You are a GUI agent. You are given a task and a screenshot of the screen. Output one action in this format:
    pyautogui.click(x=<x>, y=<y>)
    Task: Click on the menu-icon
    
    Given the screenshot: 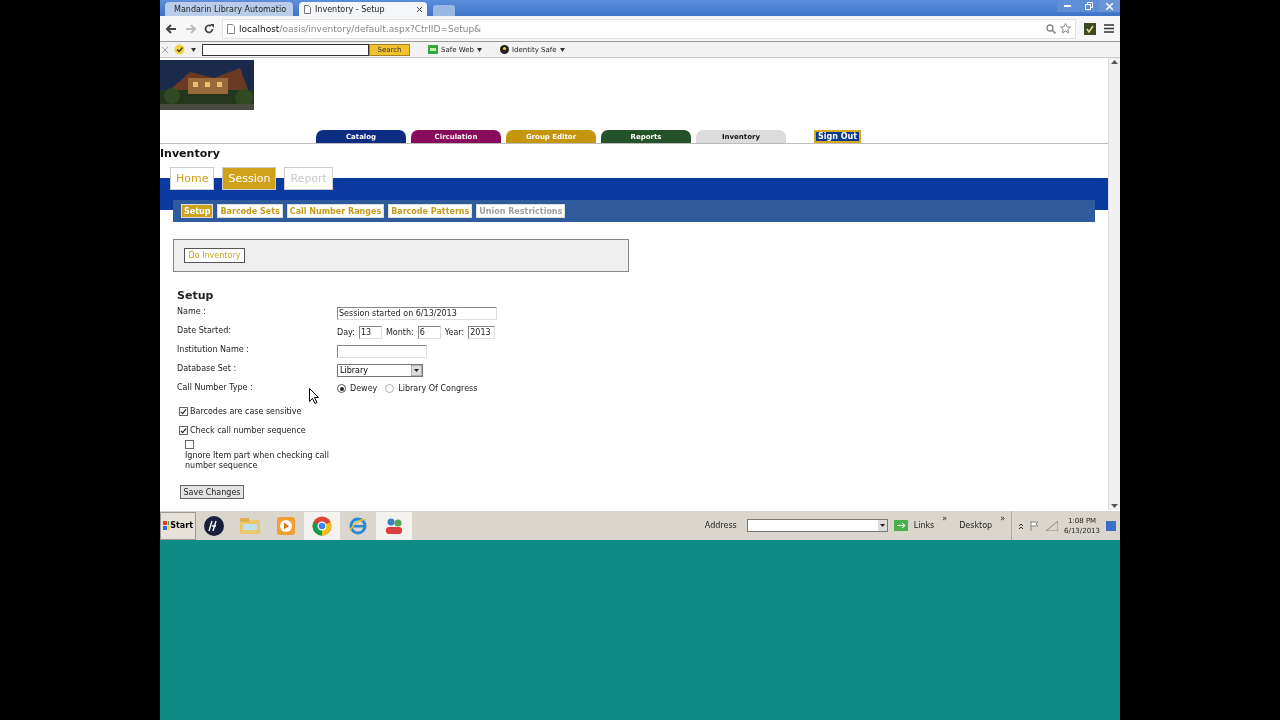 What is the action you would take?
    pyautogui.click(x=1109, y=28)
    